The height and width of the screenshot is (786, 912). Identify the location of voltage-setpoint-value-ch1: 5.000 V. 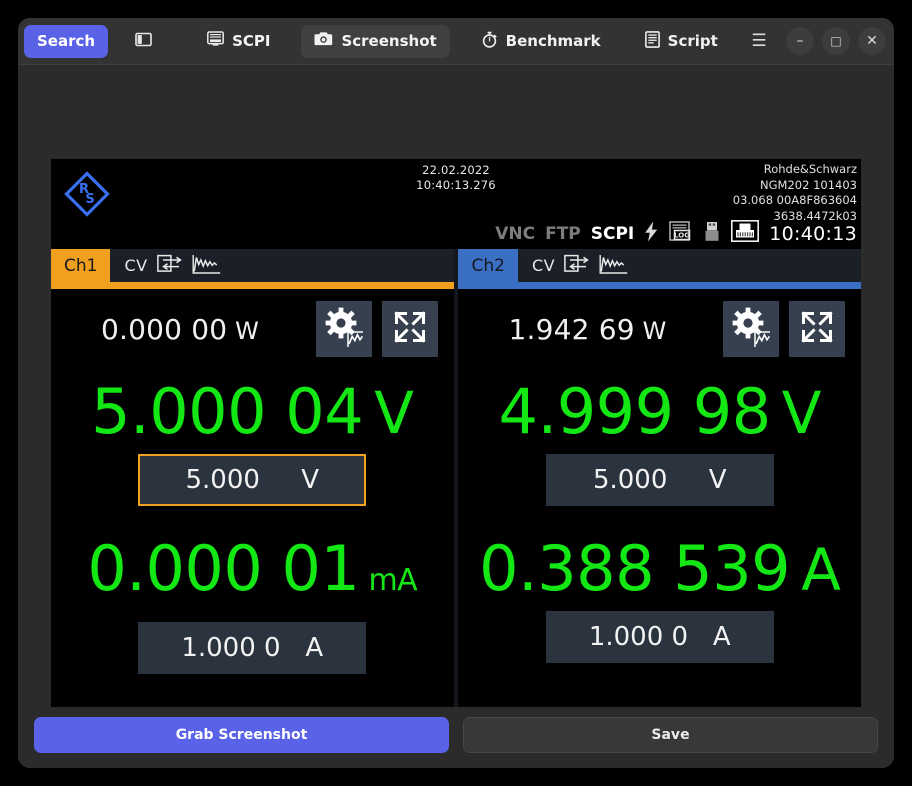
(252, 480).